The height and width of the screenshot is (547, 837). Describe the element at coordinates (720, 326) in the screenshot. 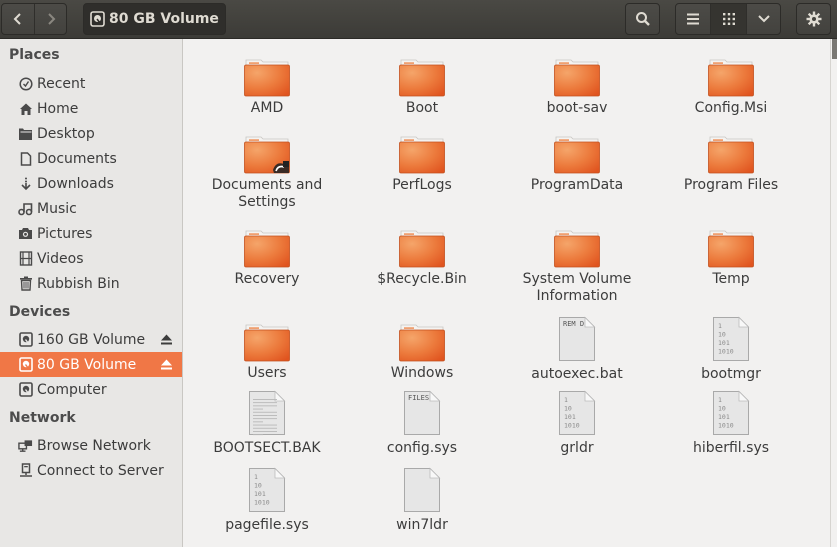

I see `svg-text: 1` at that location.